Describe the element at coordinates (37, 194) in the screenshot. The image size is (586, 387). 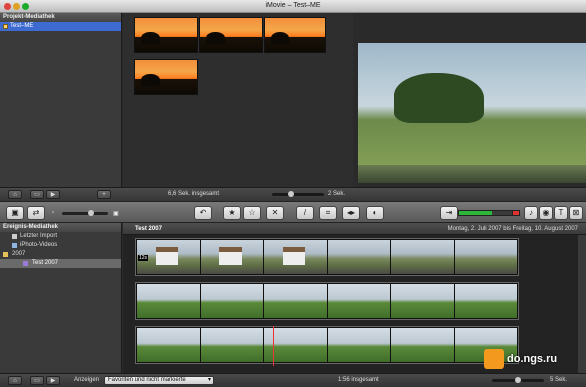
I see `fullscreen-button: ▭` at that location.